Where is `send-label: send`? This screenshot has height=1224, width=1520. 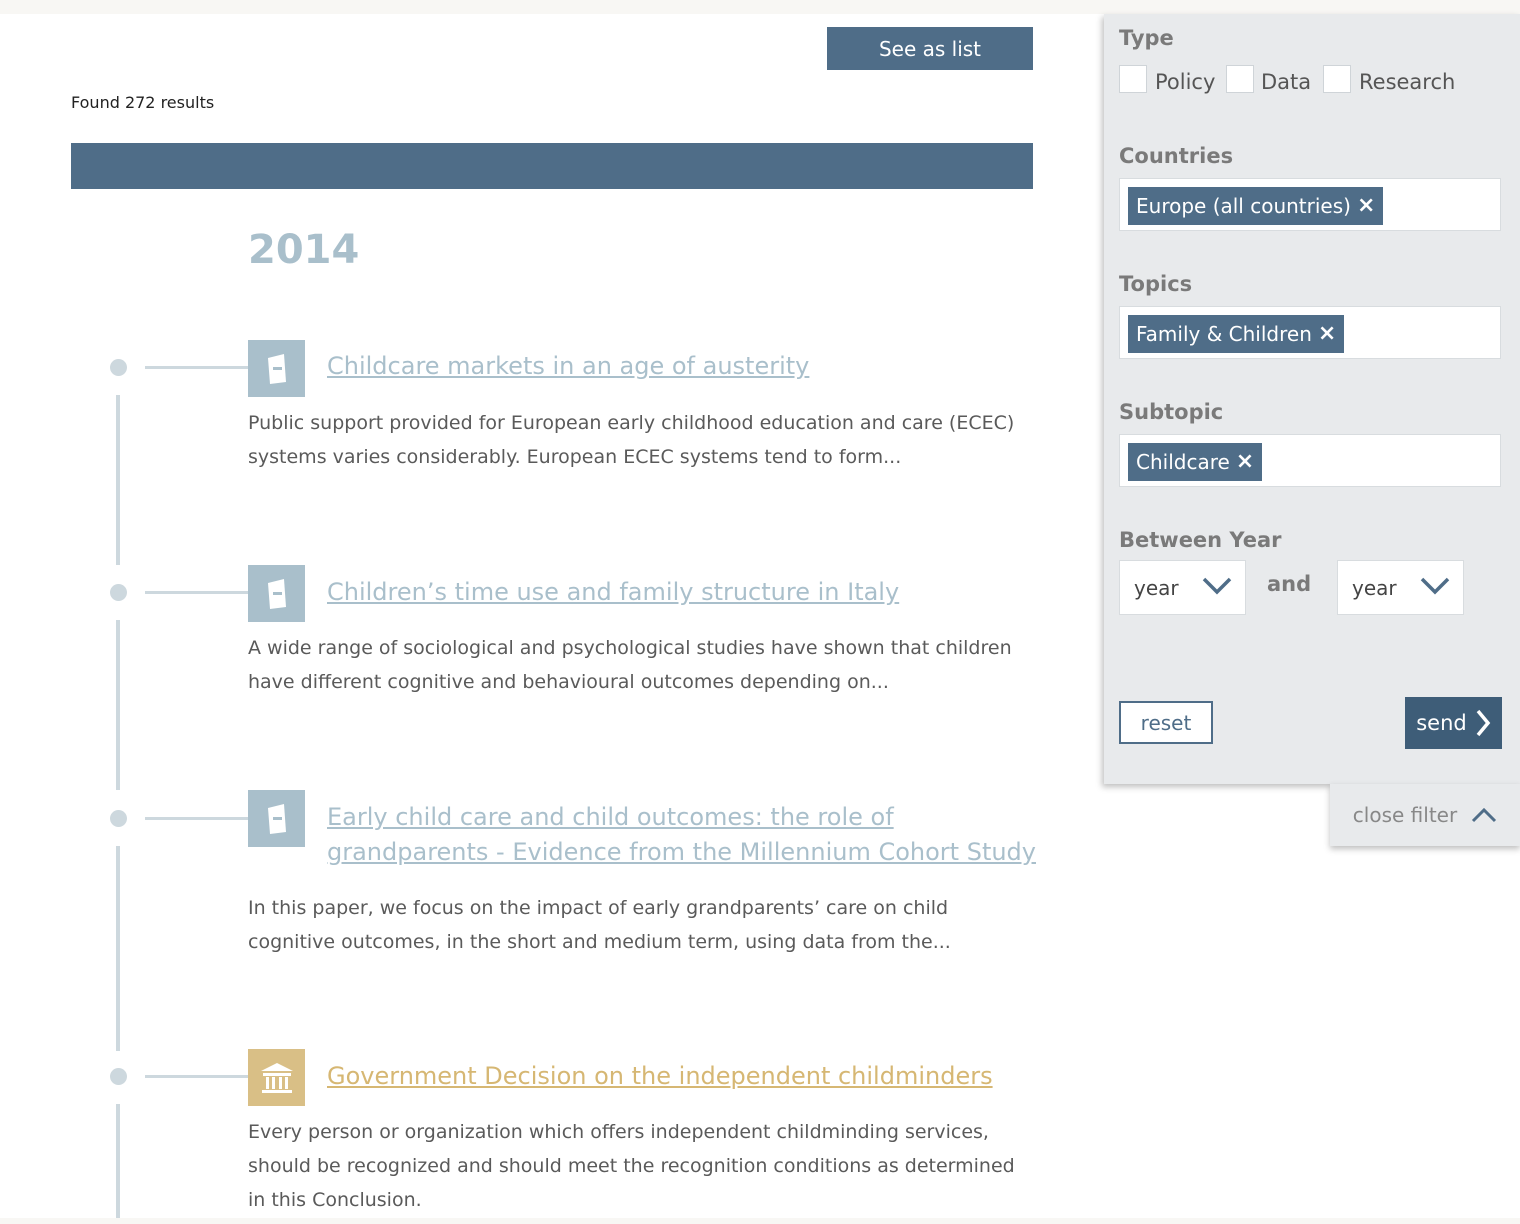
send-label: send is located at coordinates (1441, 723).